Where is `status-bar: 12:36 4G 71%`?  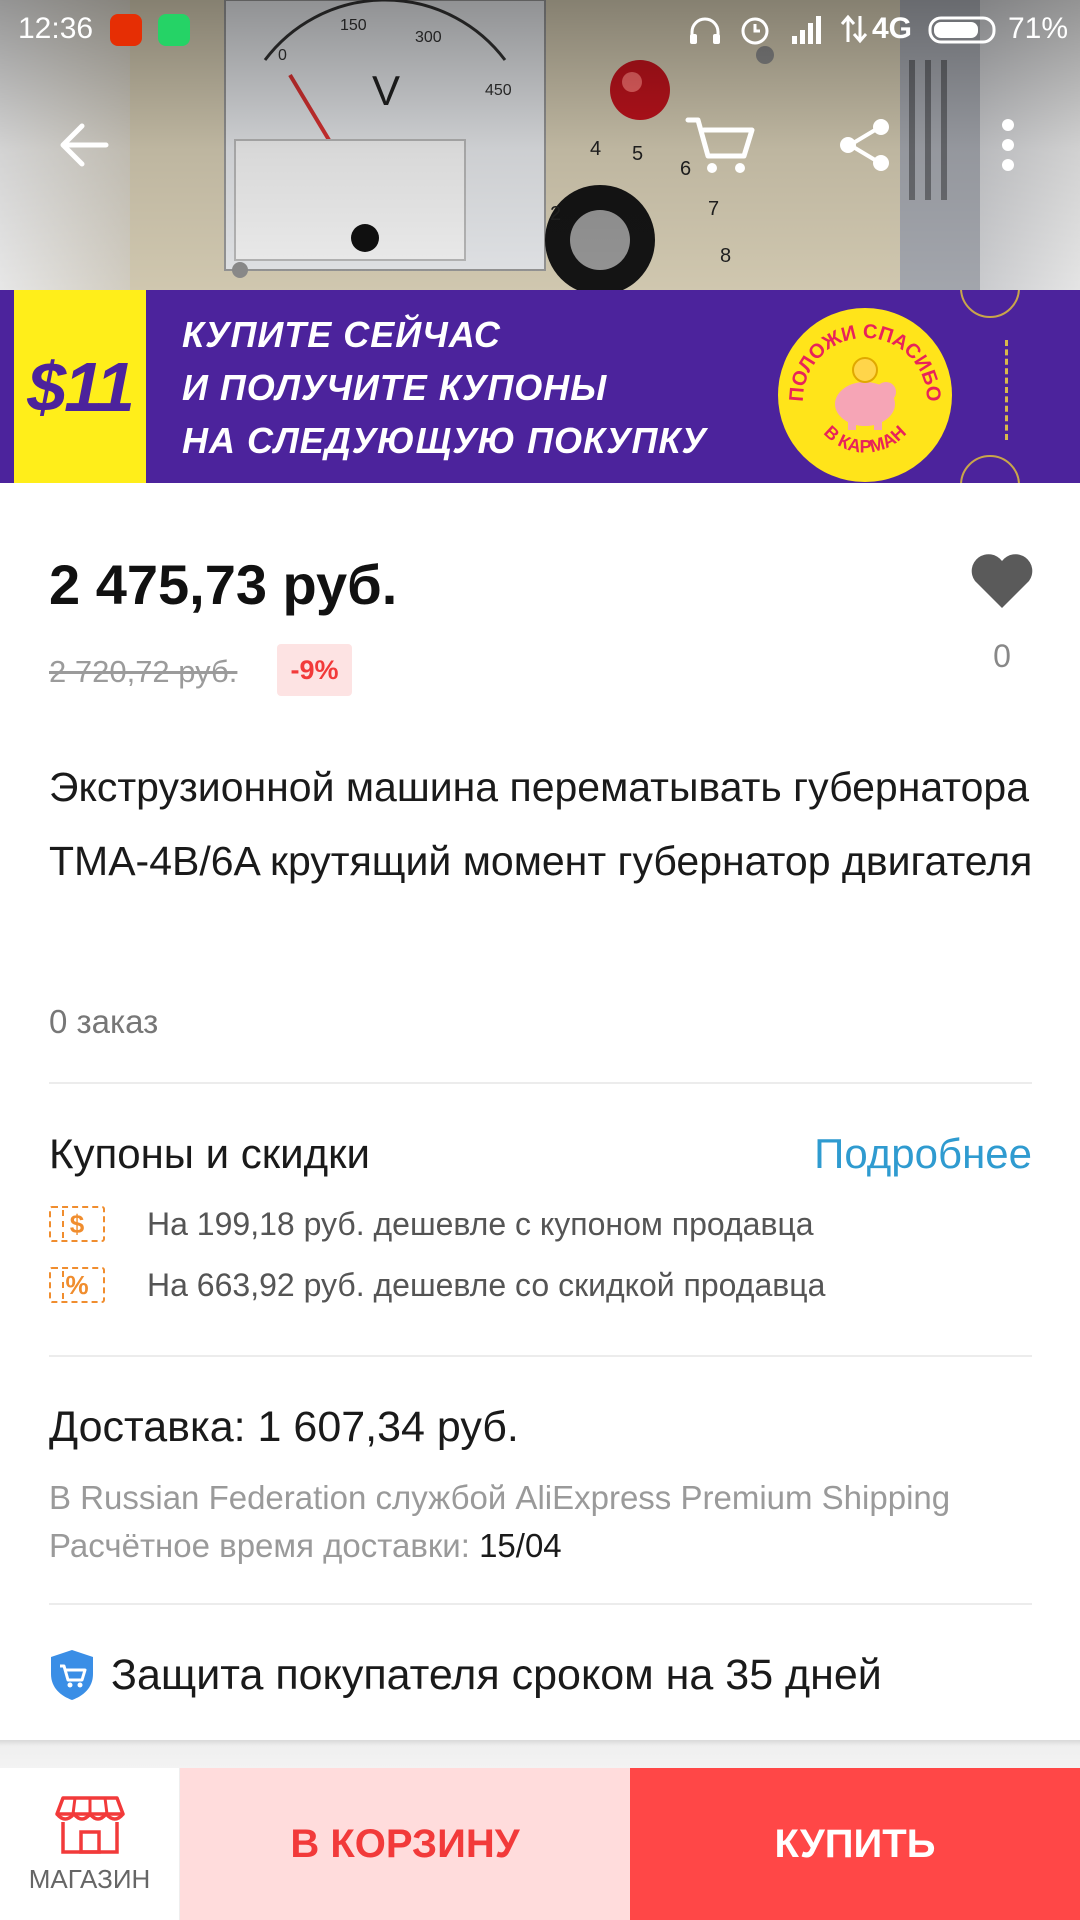
status-bar: 12:36 4G 71% is located at coordinates (540, 30).